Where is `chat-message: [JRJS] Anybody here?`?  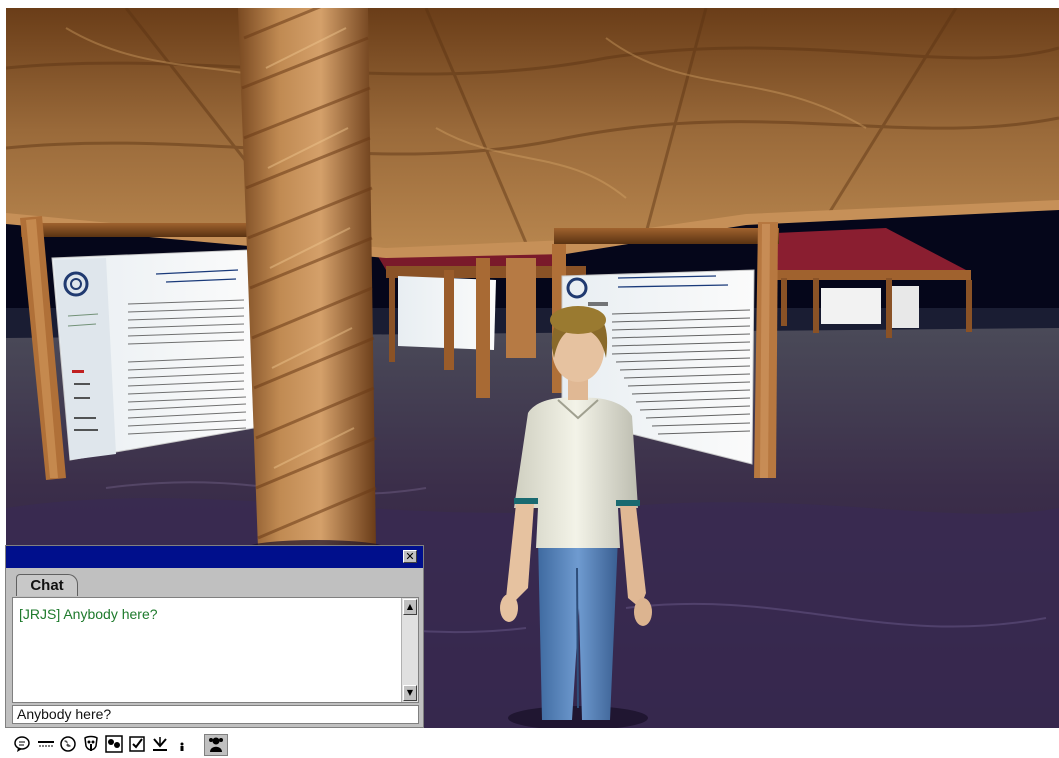 chat-message: [JRJS] Anybody here? is located at coordinates (88, 614).